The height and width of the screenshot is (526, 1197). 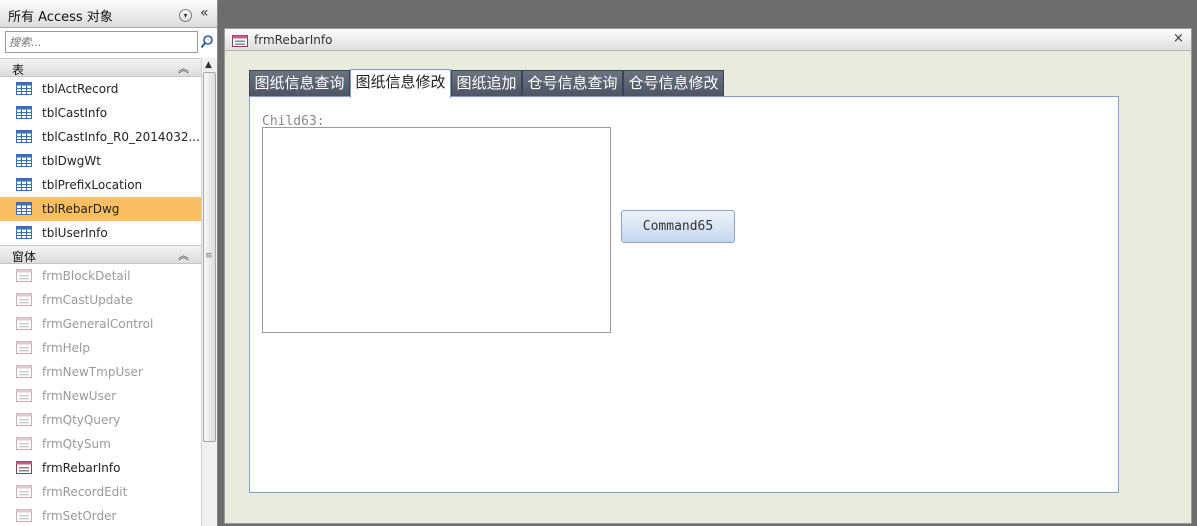 I want to click on nav-form-item: frmNewUser, so click(x=100, y=396).